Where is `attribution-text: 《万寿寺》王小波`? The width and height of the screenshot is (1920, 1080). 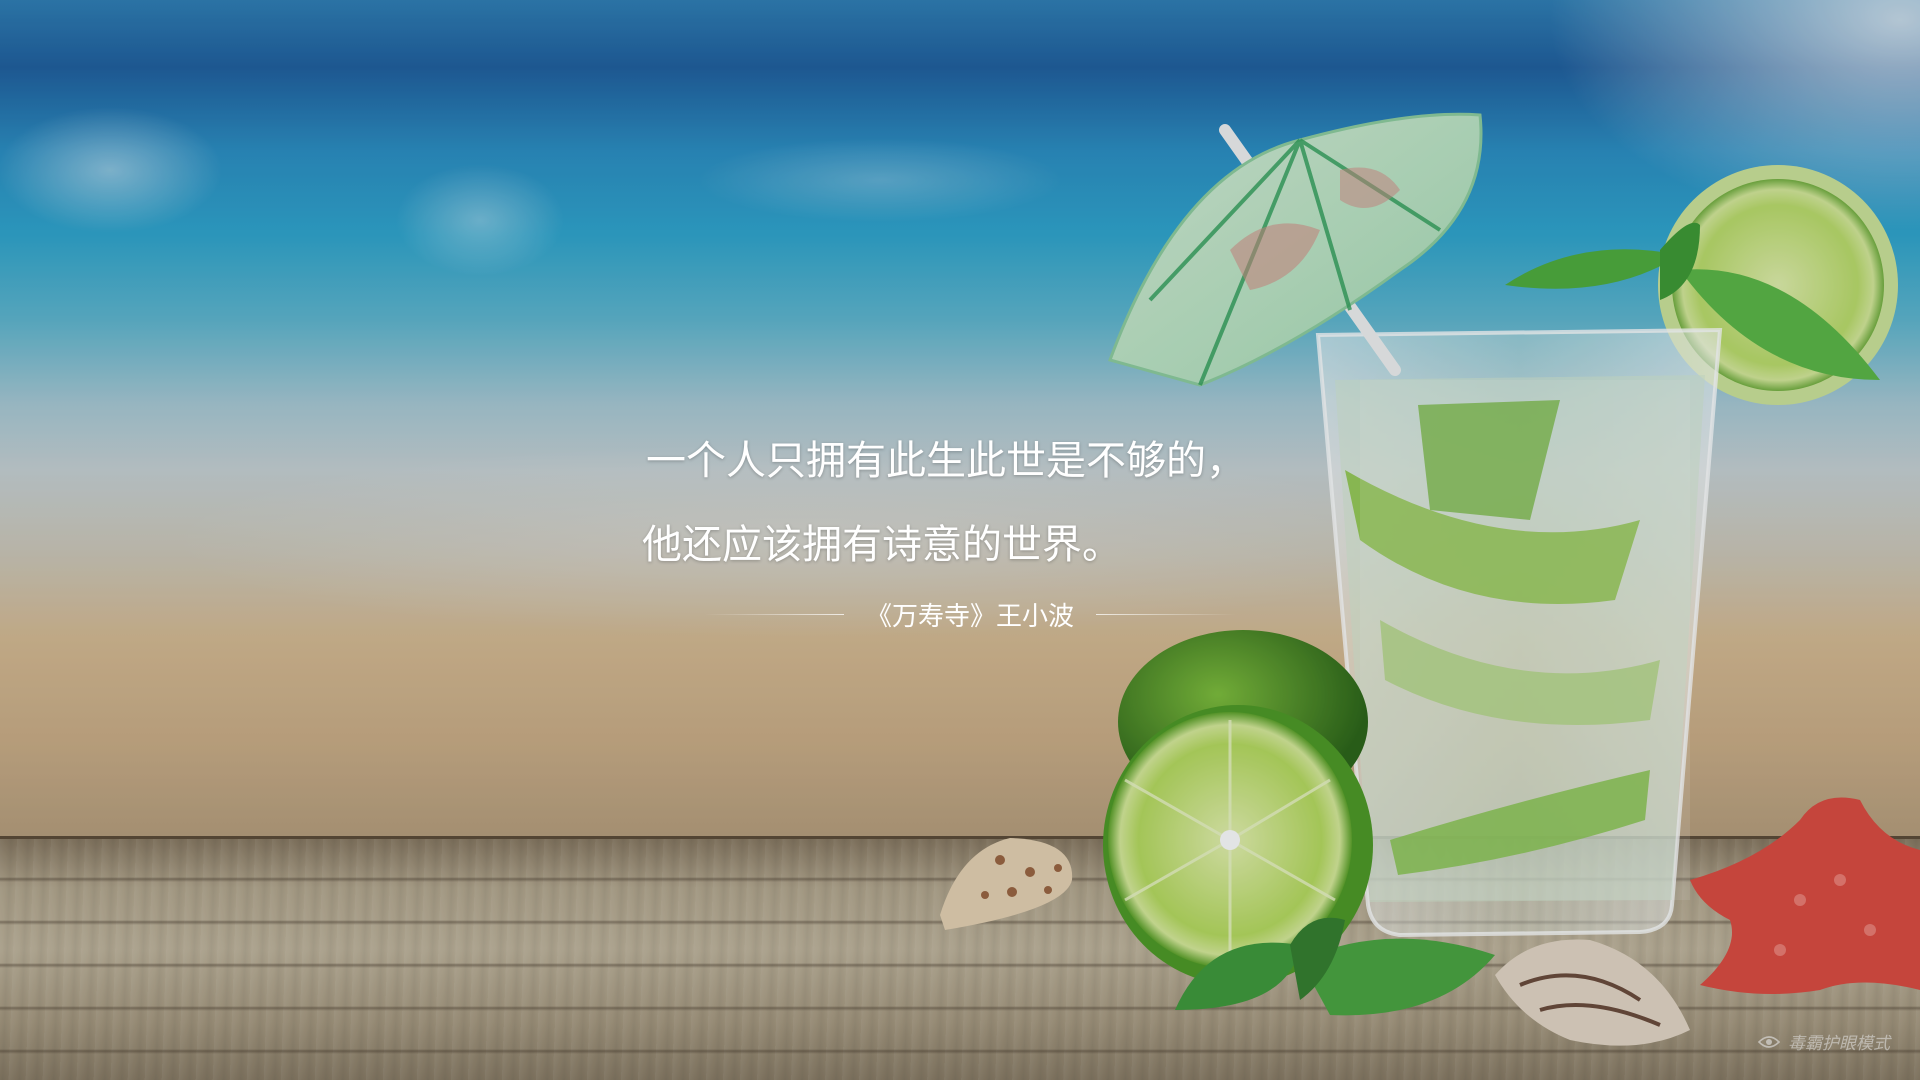 attribution-text: 《万寿寺》王小波 is located at coordinates (969, 616).